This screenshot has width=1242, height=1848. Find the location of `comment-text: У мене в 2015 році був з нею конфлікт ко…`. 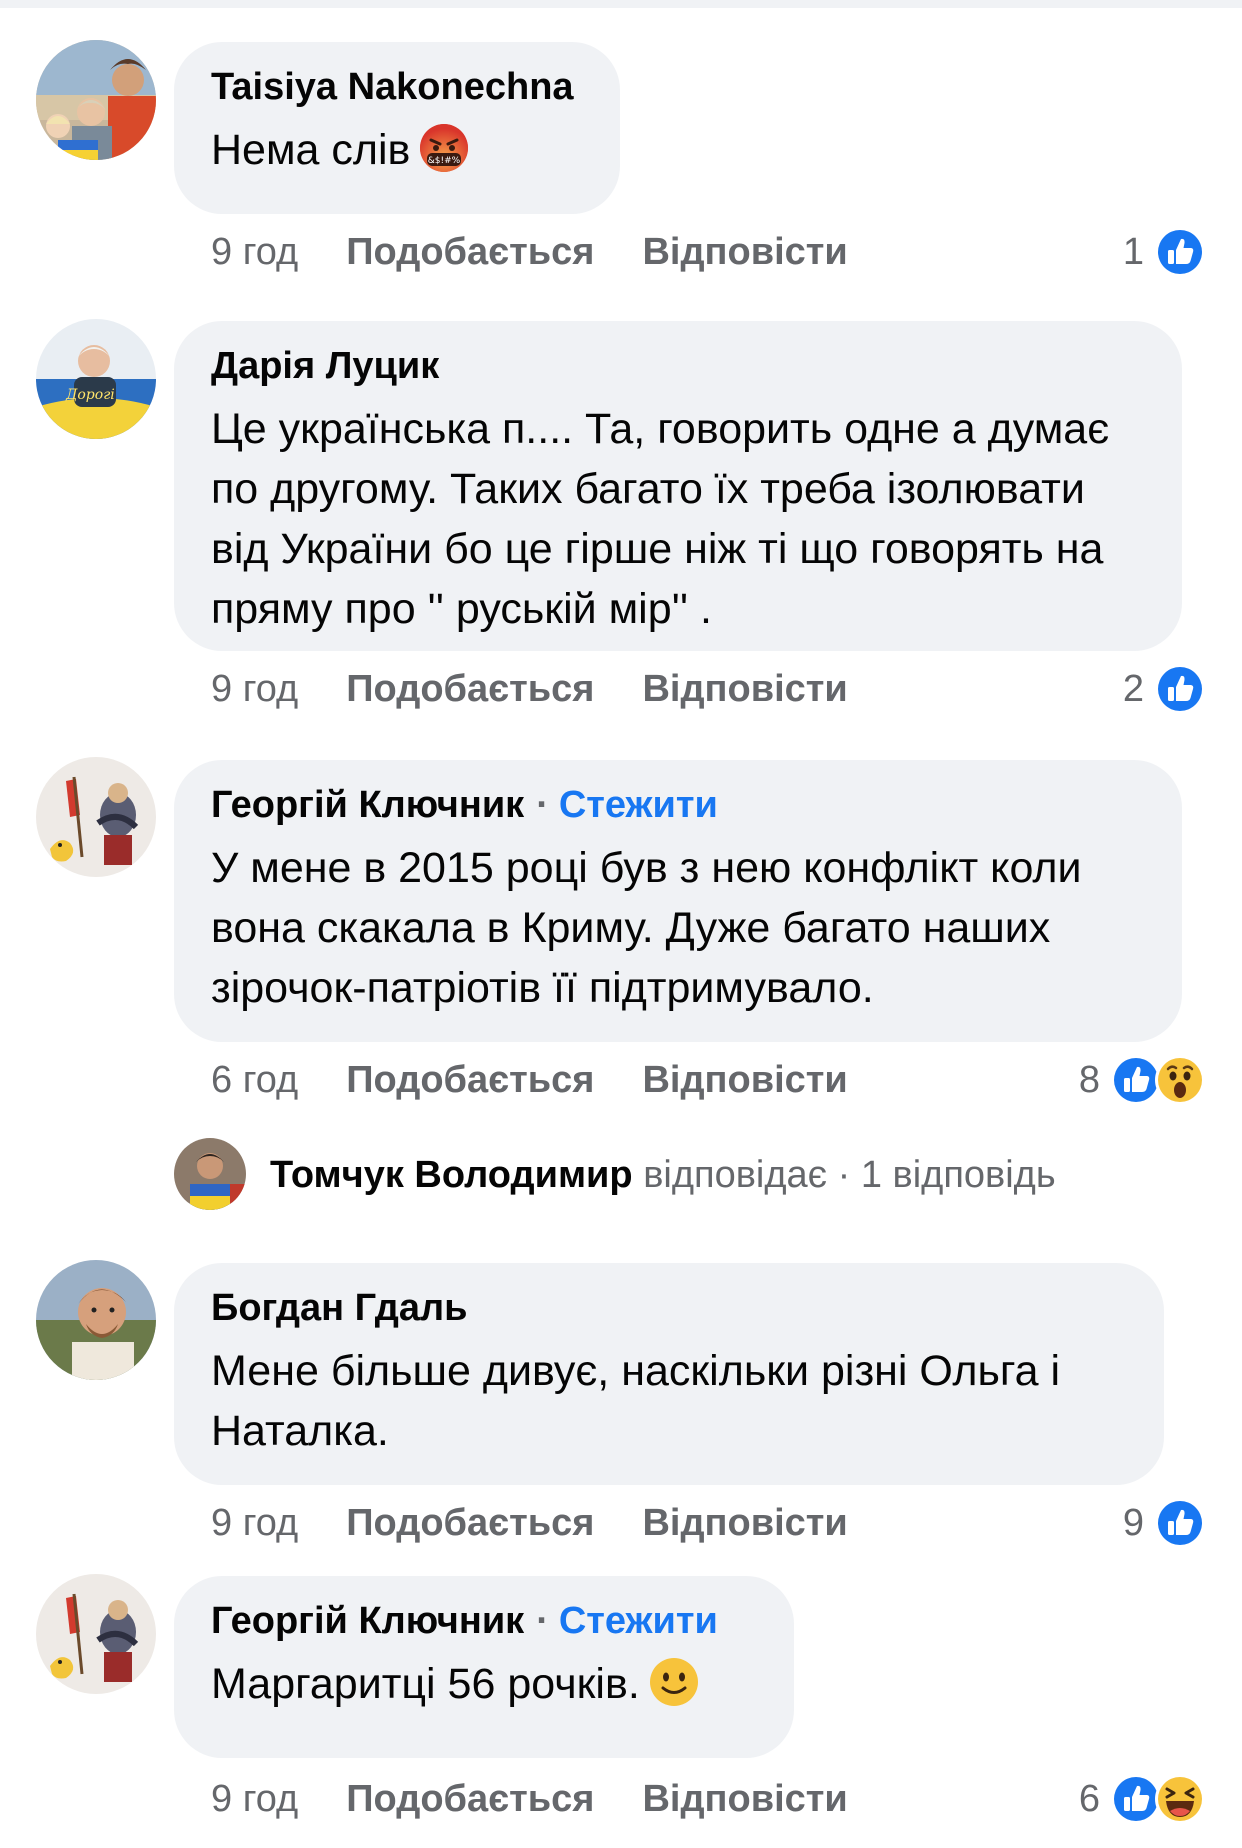

comment-text: У мене в 2015 році був з нею конфлікт ко… is located at coordinates (646, 928).